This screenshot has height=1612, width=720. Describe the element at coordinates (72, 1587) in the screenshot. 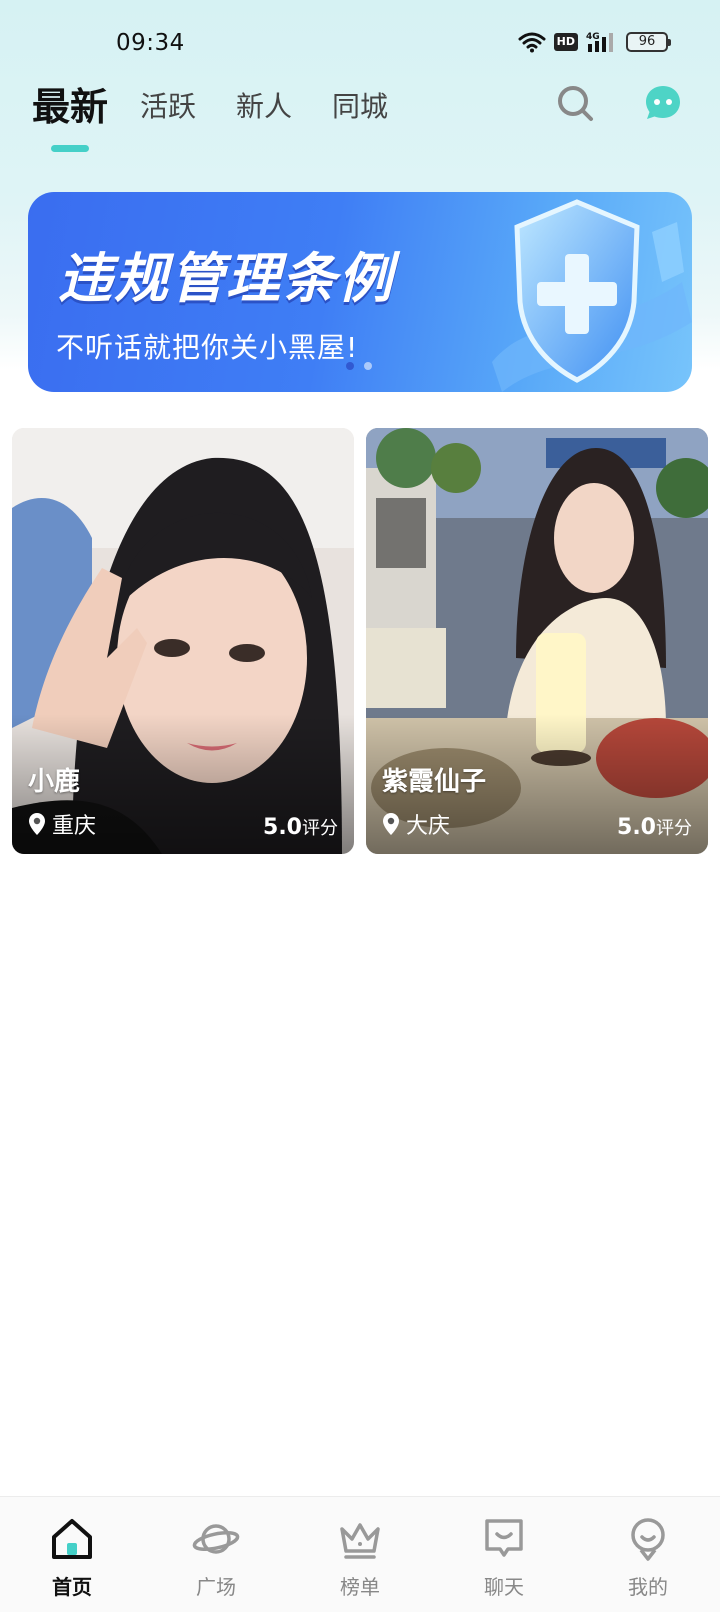

I see `nav-label: 首页` at that location.